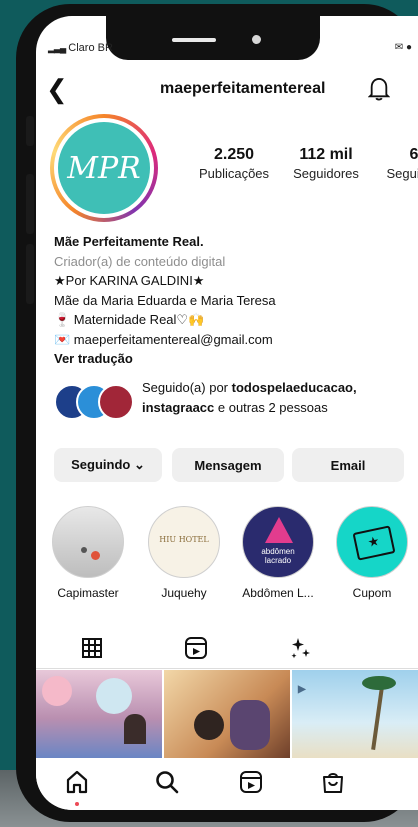 This screenshot has height=827, width=418. I want to click on home-icon, so click(77, 782).